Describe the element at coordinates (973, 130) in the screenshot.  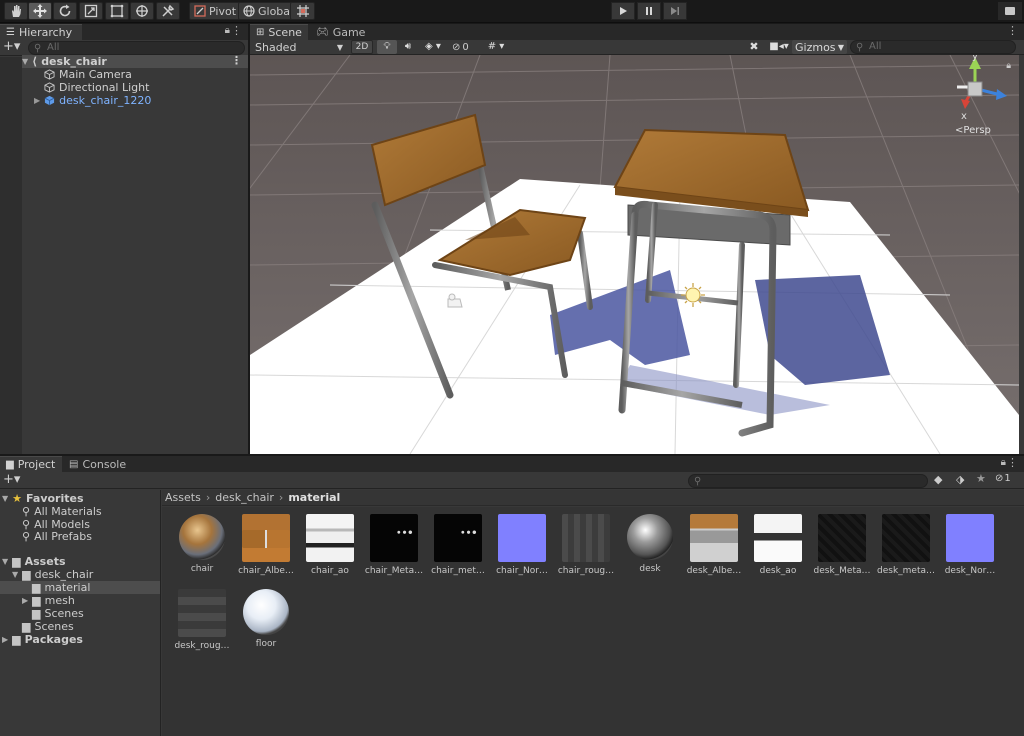
I see `projection-toggle: <Persp` at that location.